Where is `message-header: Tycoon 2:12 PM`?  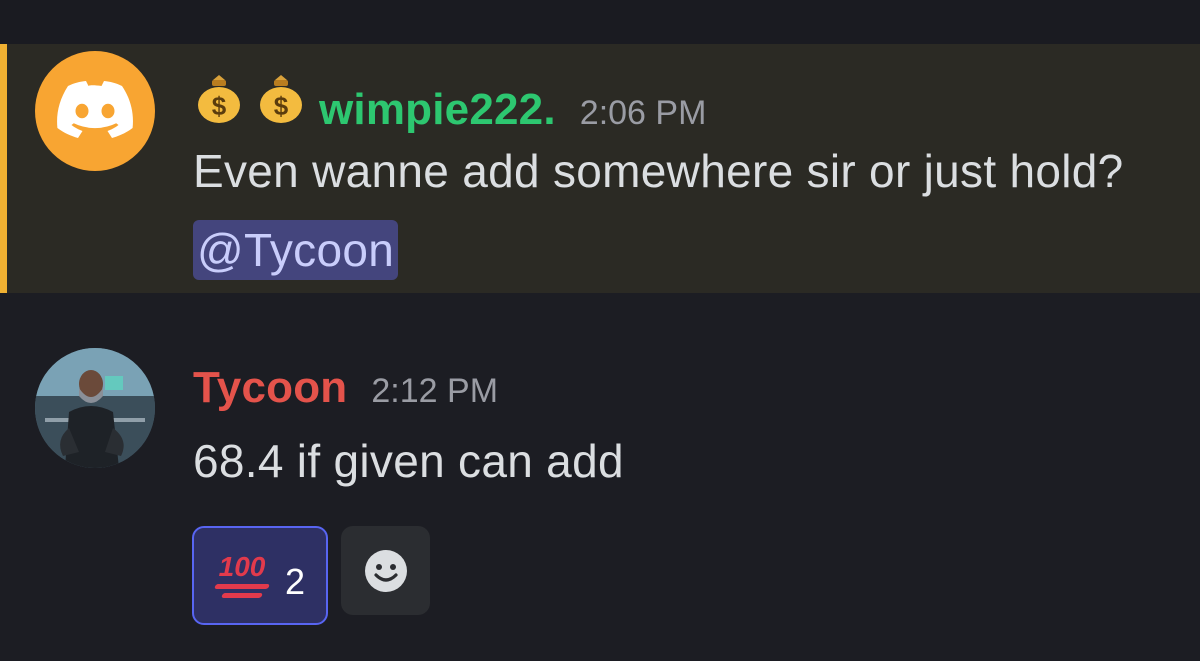 message-header: Tycoon 2:12 PM is located at coordinates (345, 388).